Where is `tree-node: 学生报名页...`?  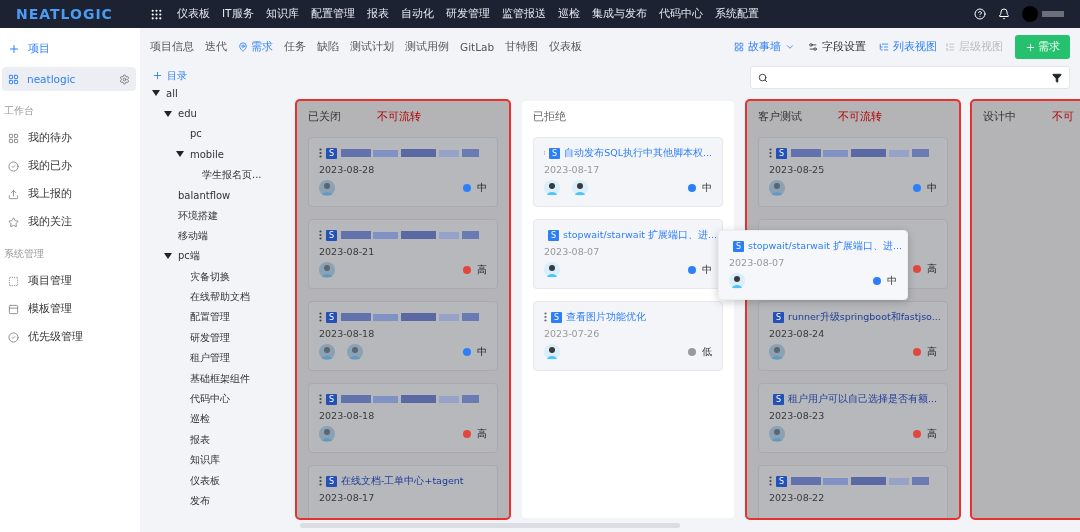 tree-node: 学生报名页... is located at coordinates (232, 174).